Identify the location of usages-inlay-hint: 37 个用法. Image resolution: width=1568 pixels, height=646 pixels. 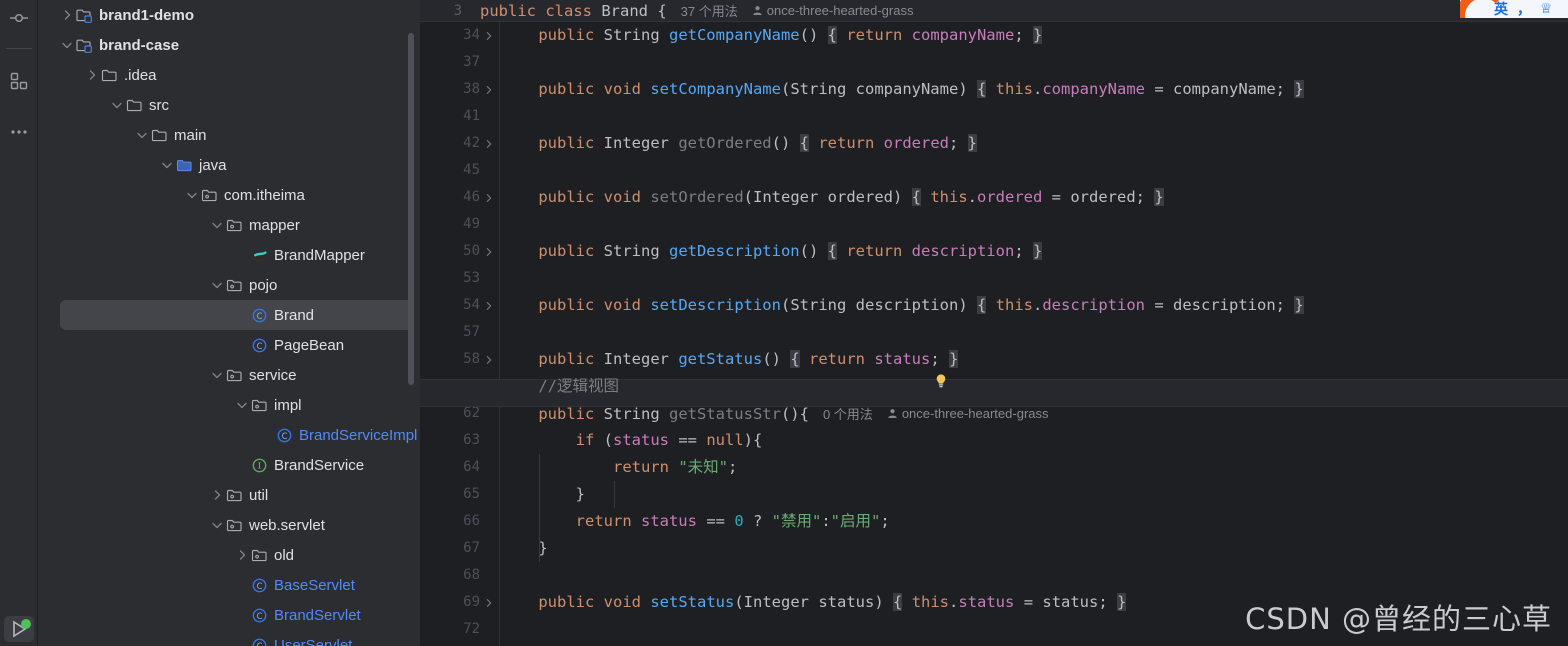
(709, 10).